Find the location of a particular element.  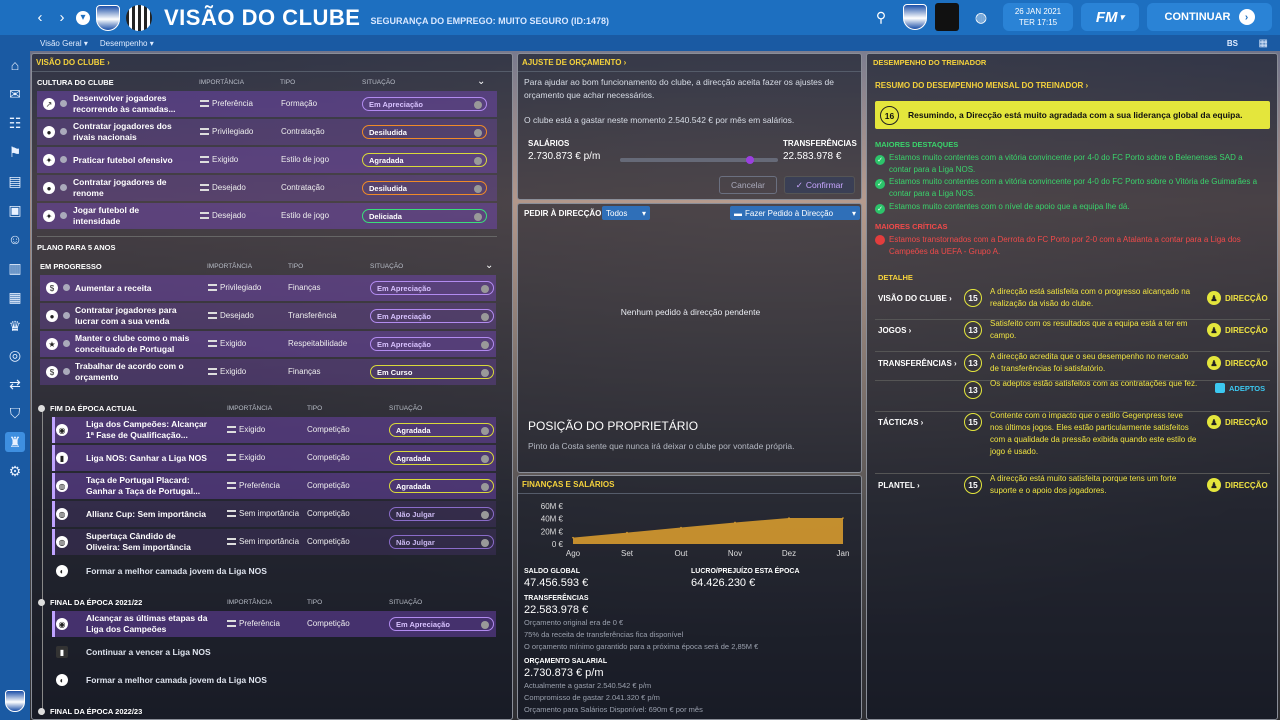

forward-icon: › is located at coordinates (62, 17).